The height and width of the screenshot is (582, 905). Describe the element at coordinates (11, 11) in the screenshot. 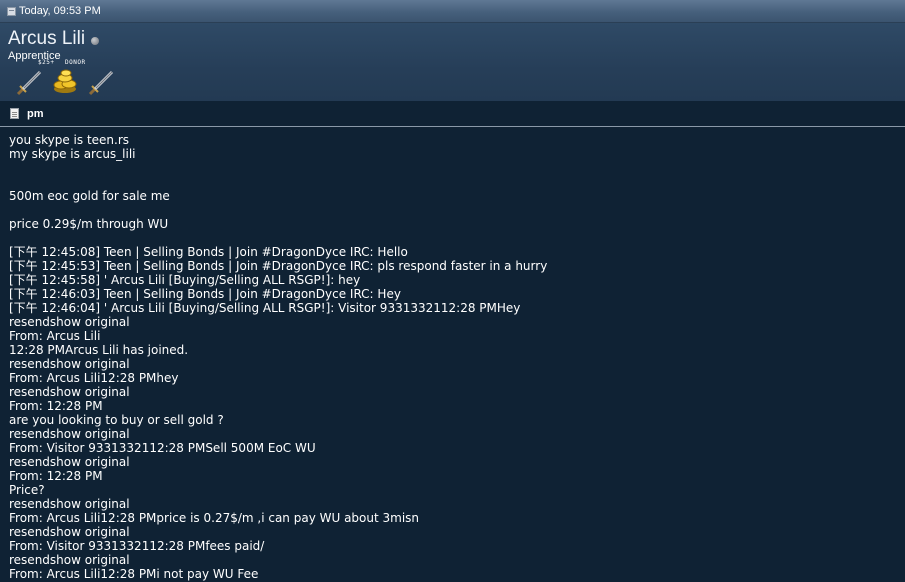

I see `post-date-icon` at that location.